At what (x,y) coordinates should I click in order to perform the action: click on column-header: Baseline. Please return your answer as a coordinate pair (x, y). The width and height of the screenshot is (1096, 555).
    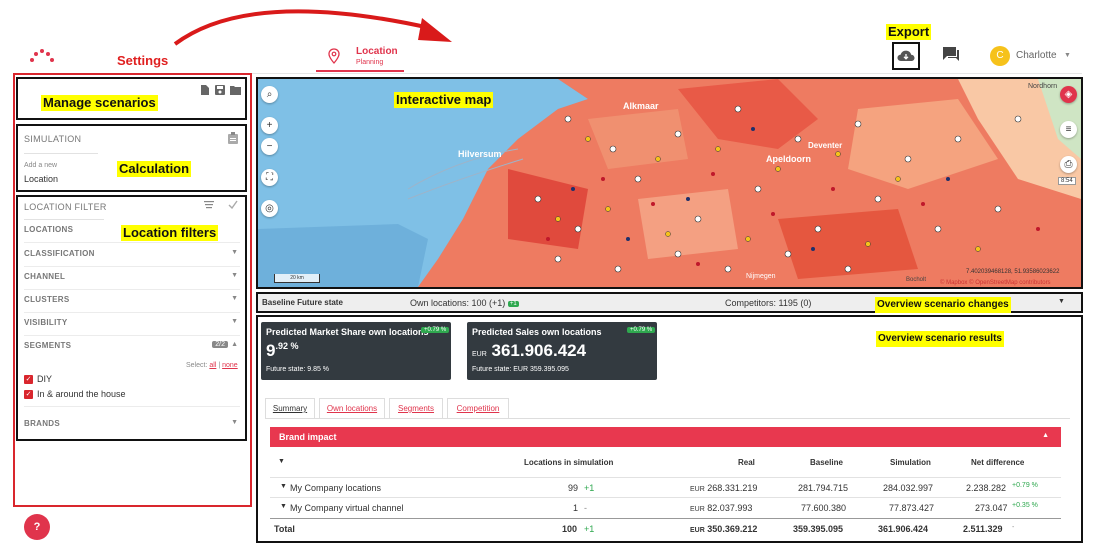
    Looking at the image, I should click on (826, 462).